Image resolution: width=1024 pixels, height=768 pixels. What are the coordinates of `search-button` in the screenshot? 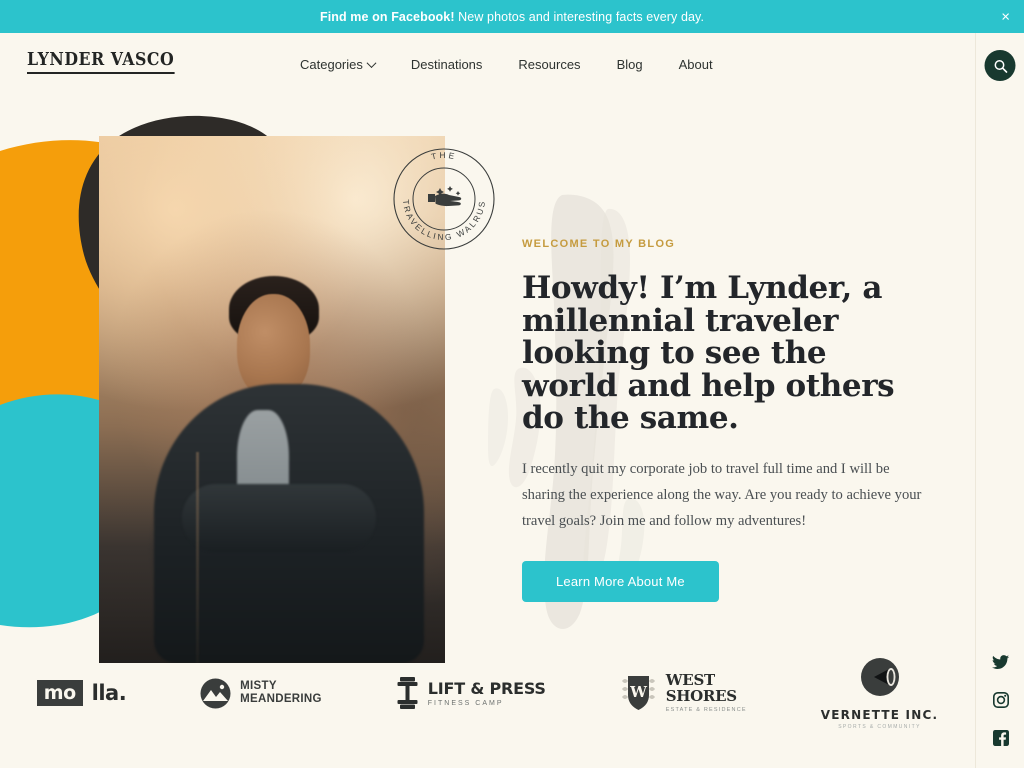 It's located at (1000, 65).